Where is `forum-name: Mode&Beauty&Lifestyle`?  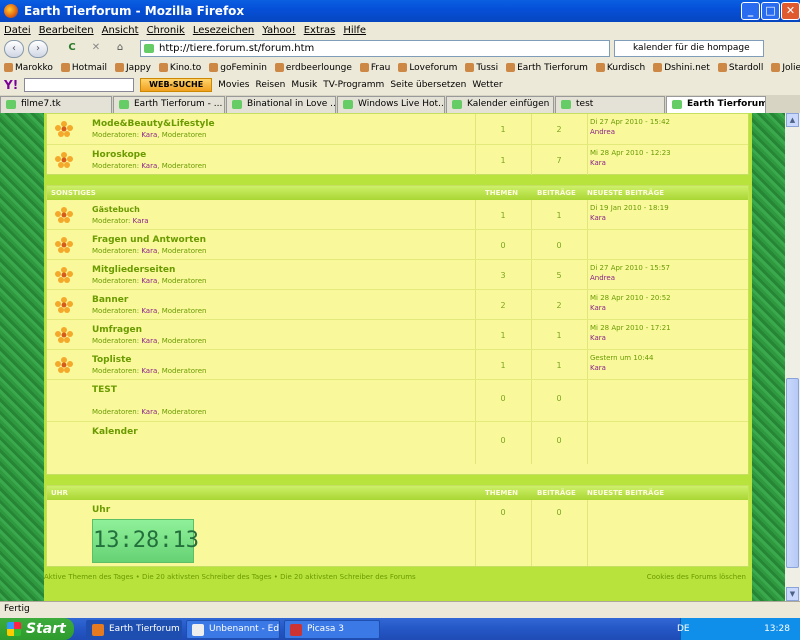 forum-name: Mode&Beauty&Lifestyle is located at coordinates (153, 124).